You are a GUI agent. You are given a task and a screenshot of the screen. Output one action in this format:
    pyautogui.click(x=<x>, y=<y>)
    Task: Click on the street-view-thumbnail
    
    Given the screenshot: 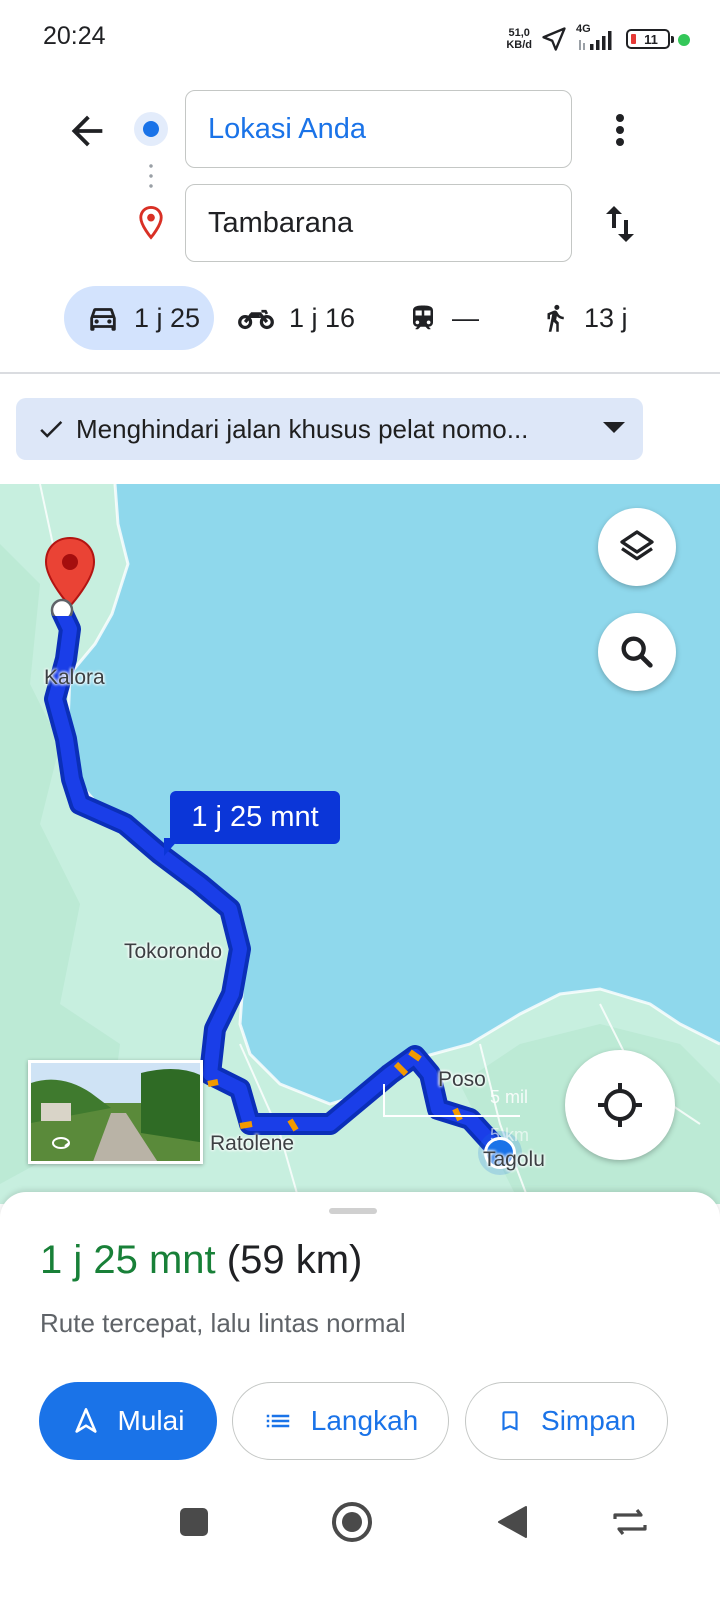 What is the action you would take?
    pyautogui.click(x=115, y=1112)
    